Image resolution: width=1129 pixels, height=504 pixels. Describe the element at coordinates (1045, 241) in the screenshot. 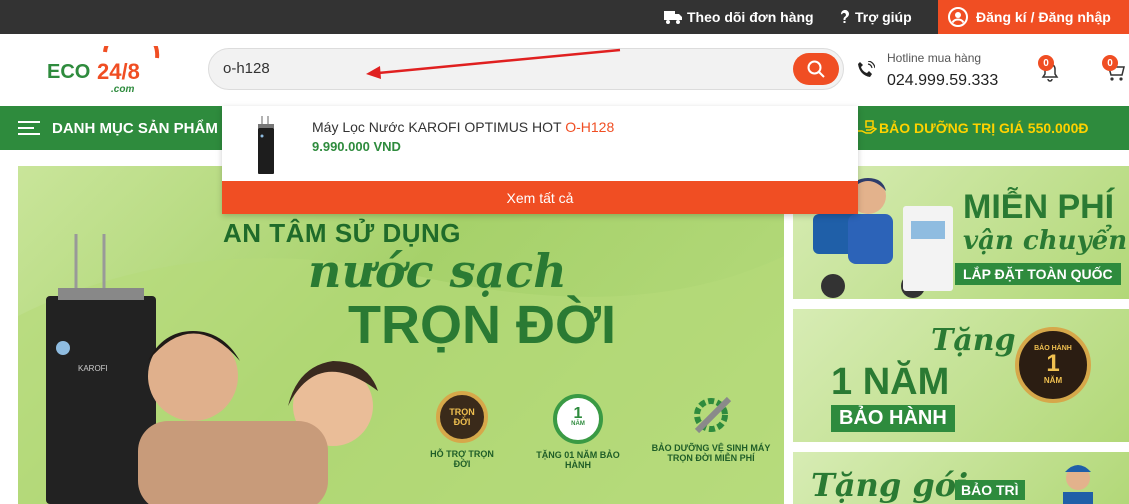

I see `free-shipping-line2: vận chuyển` at that location.